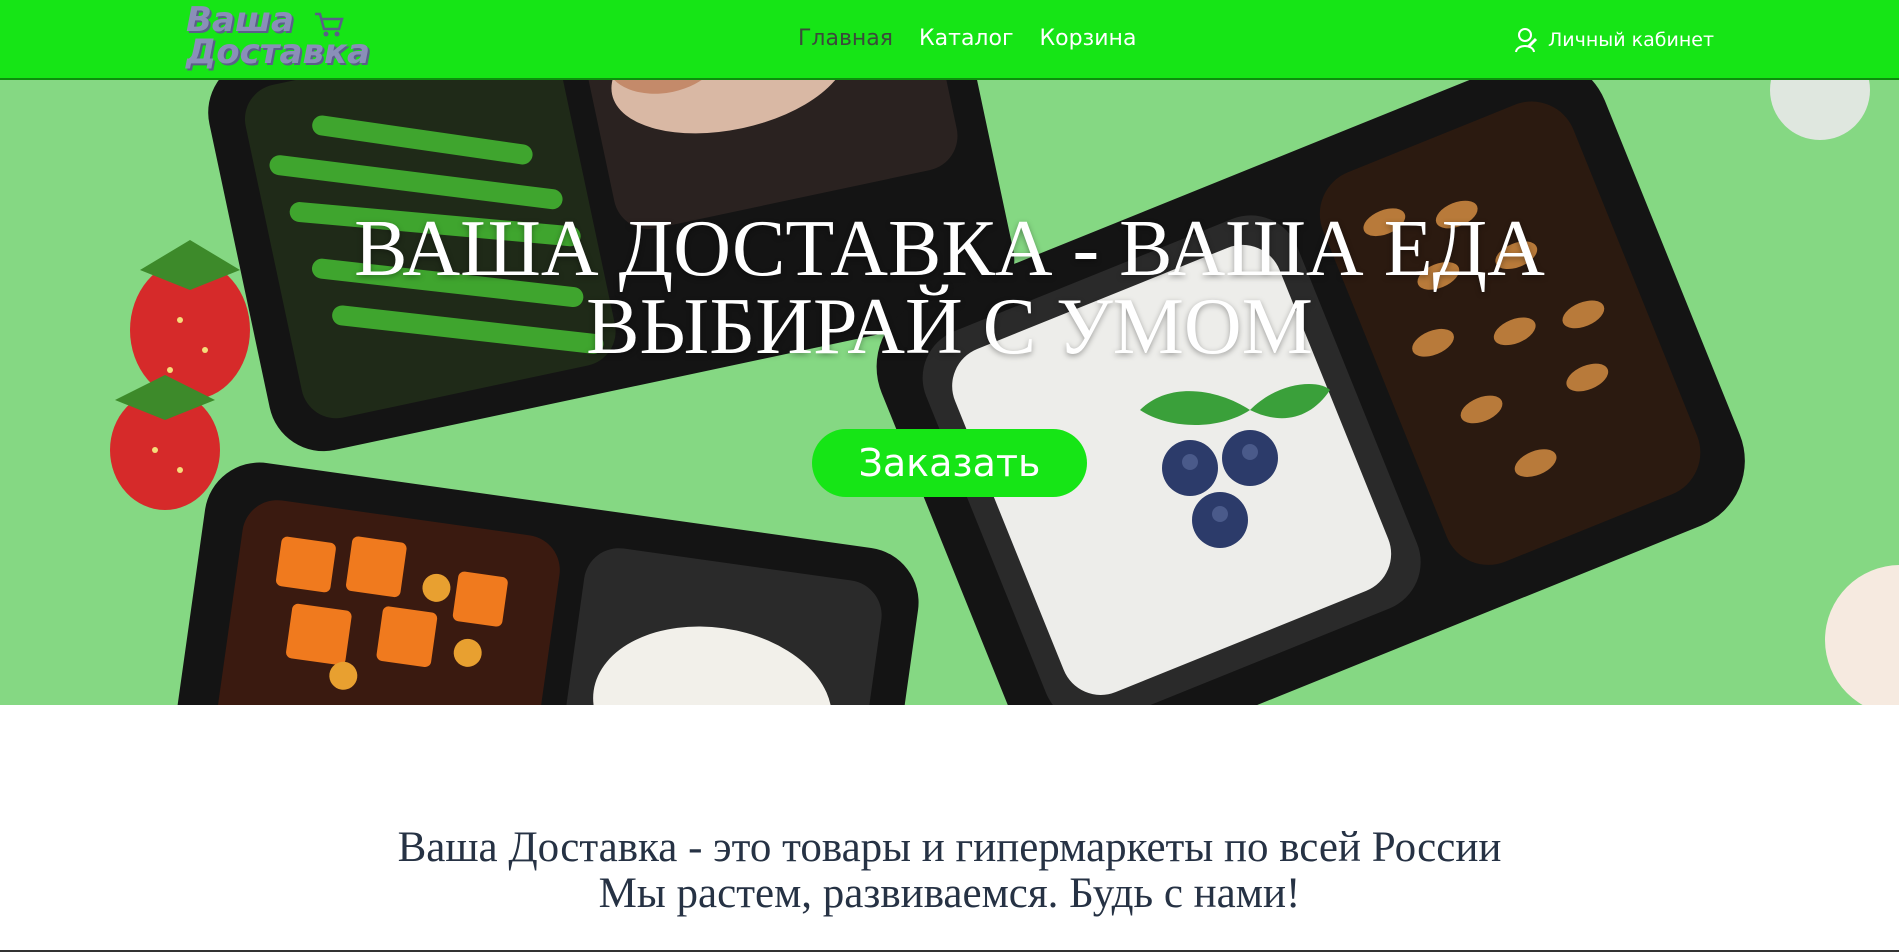 The height and width of the screenshot is (952, 1899). Describe the element at coordinates (278, 52) in the screenshot. I see `logo-line2: Доставка` at that location.